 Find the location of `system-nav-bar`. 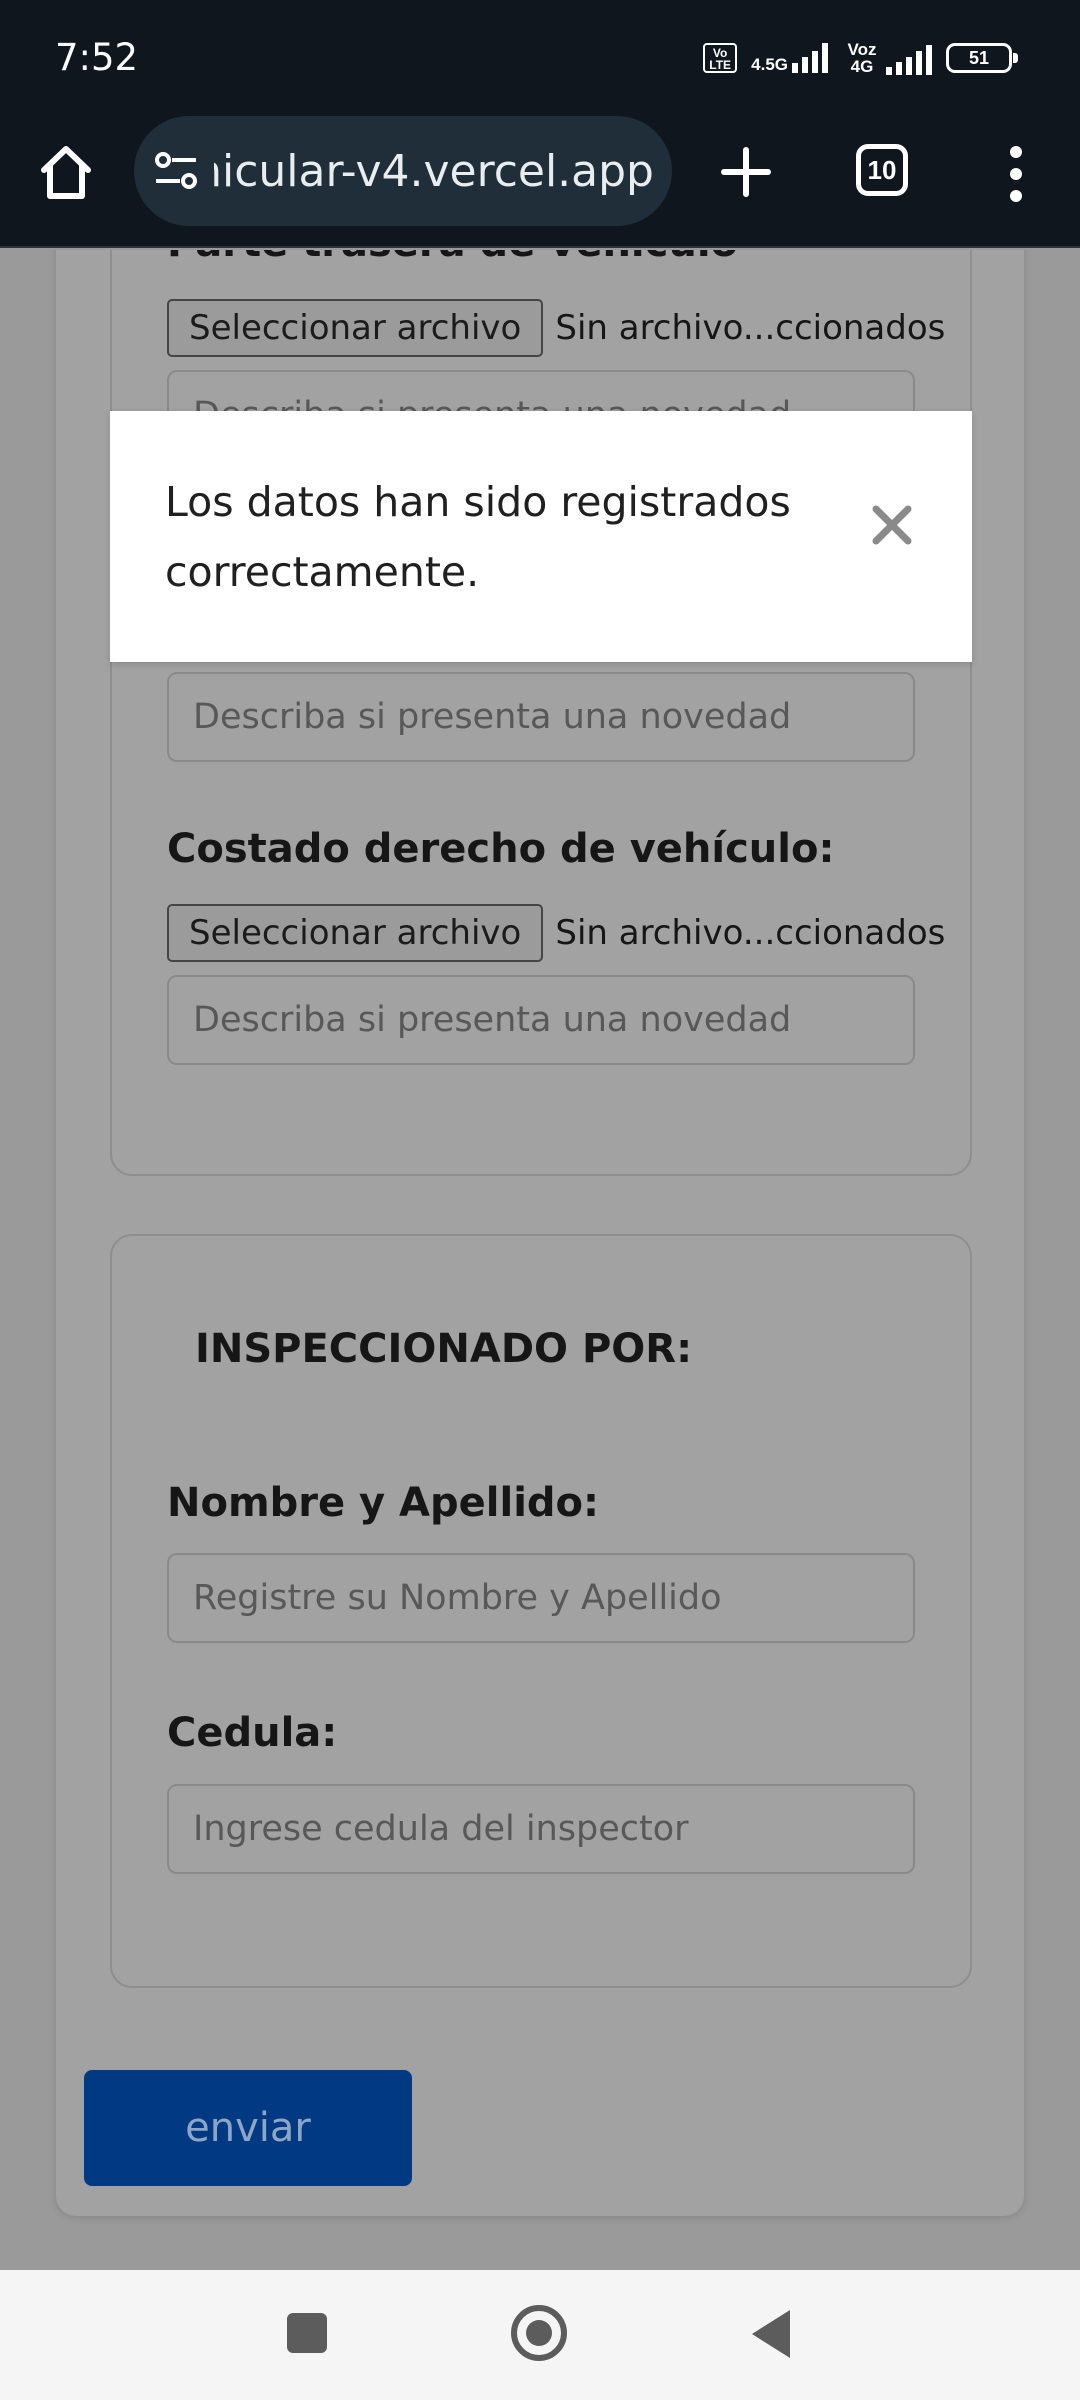

system-nav-bar is located at coordinates (540, 2335).